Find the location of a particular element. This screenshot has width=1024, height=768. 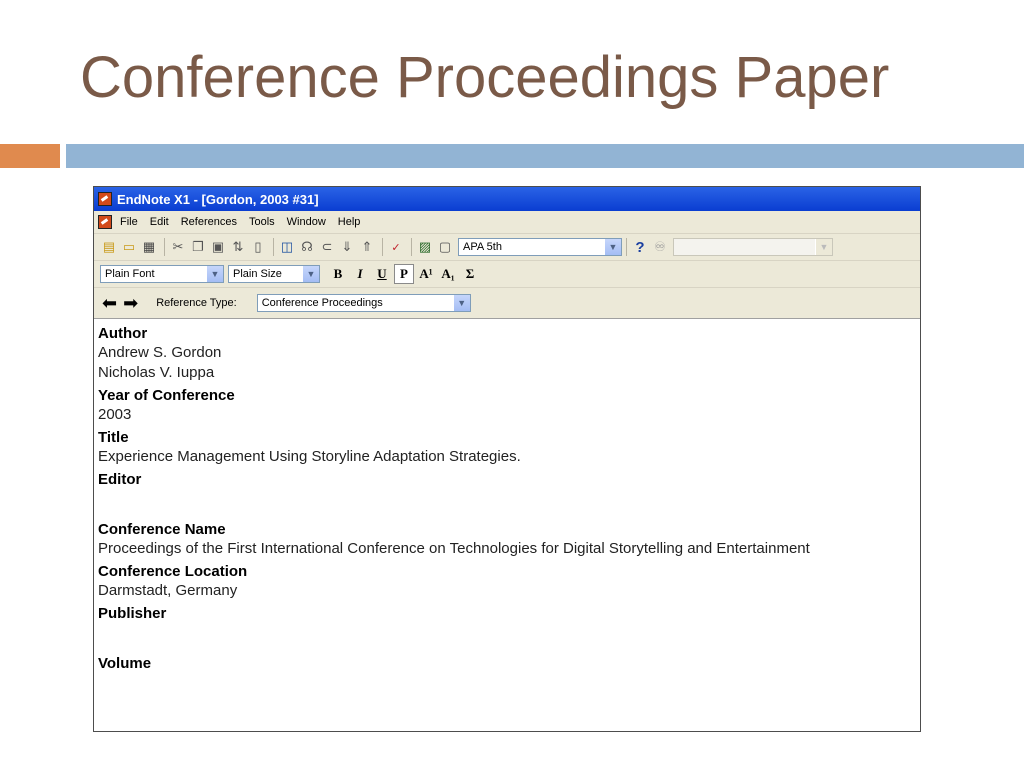

size-value: Plain Size is located at coordinates (257, 274).